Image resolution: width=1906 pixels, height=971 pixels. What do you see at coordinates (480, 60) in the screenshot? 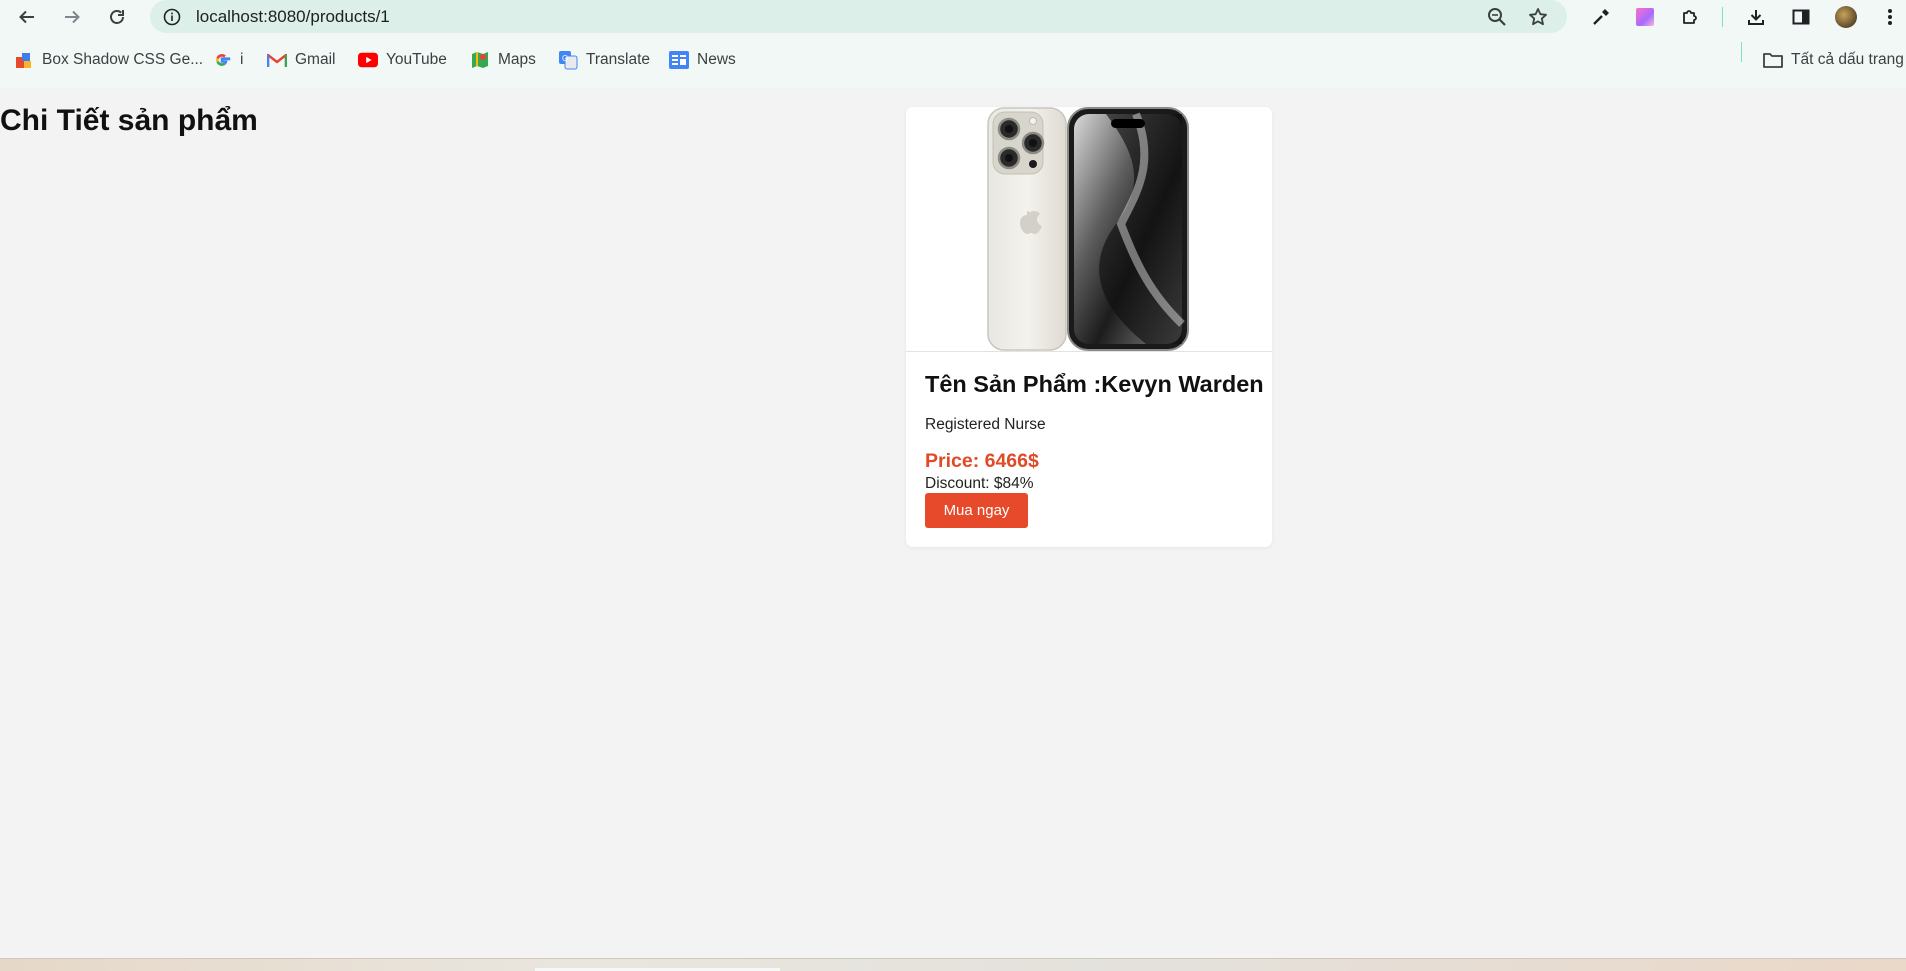
I see `maps-icon` at bounding box center [480, 60].